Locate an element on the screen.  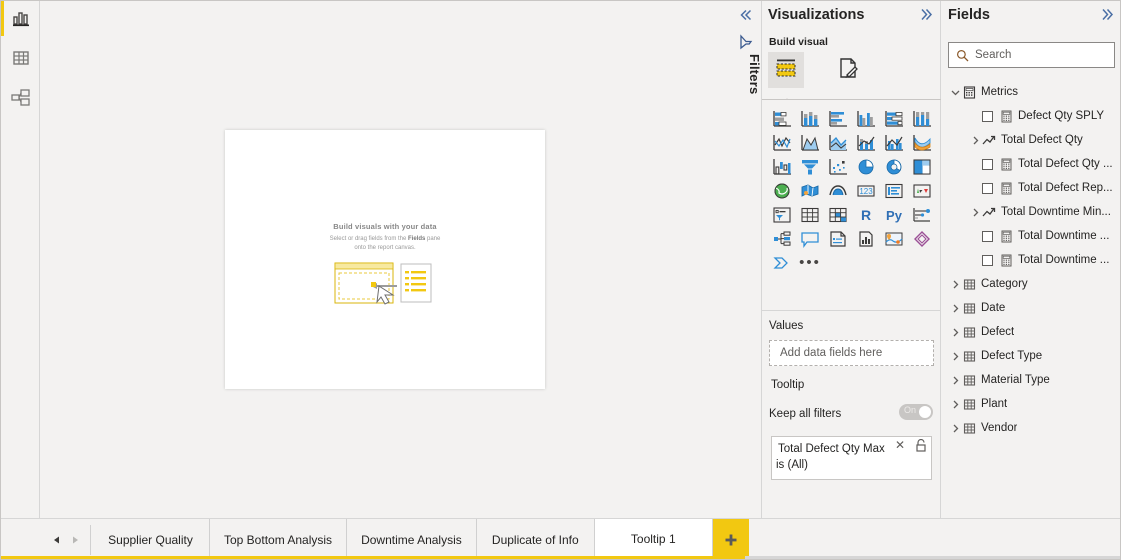
card-icon: 123 is located at coordinates (866, 191).